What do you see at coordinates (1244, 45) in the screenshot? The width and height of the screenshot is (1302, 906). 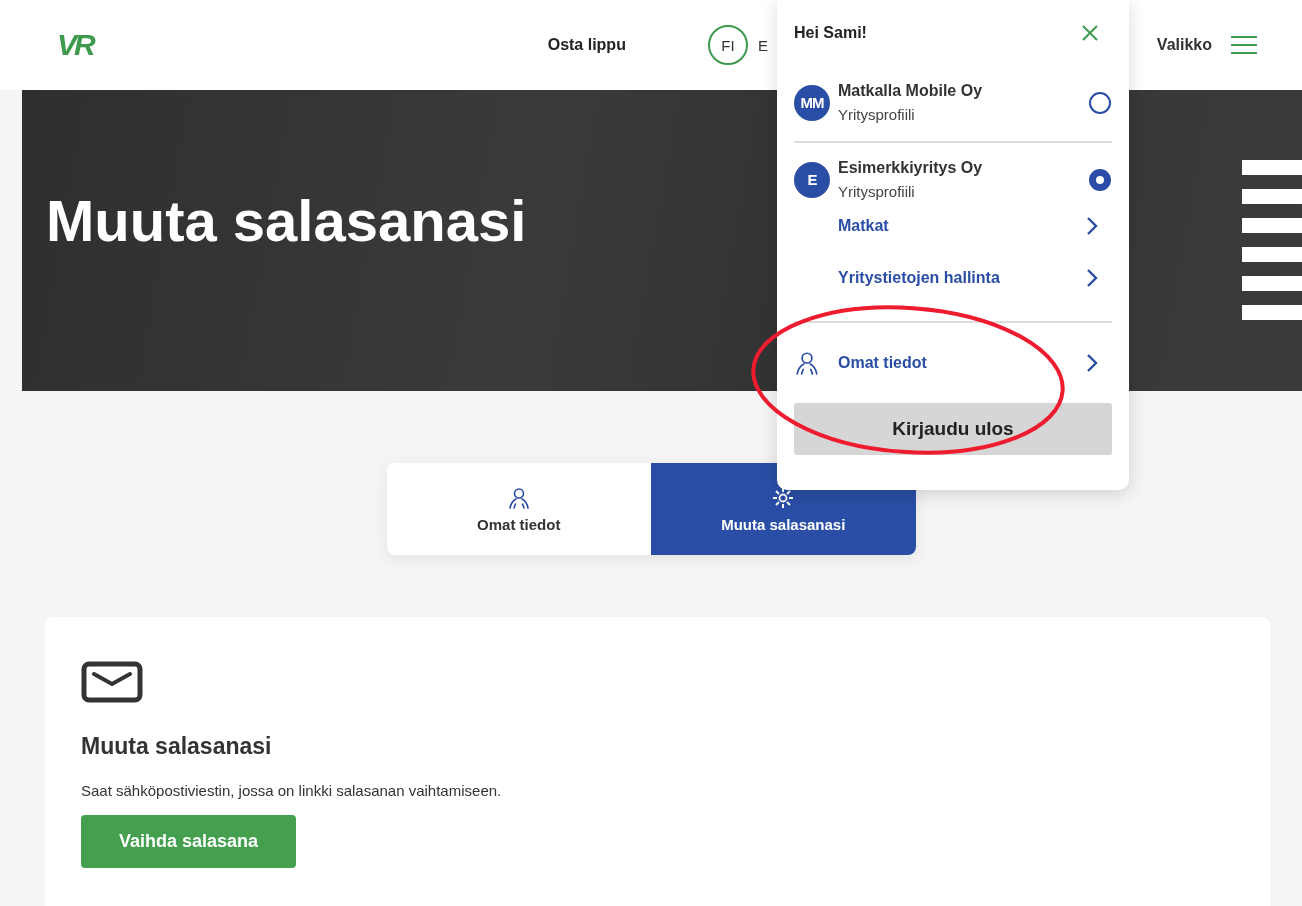 I see `menu-icon` at bounding box center [1244, 45].